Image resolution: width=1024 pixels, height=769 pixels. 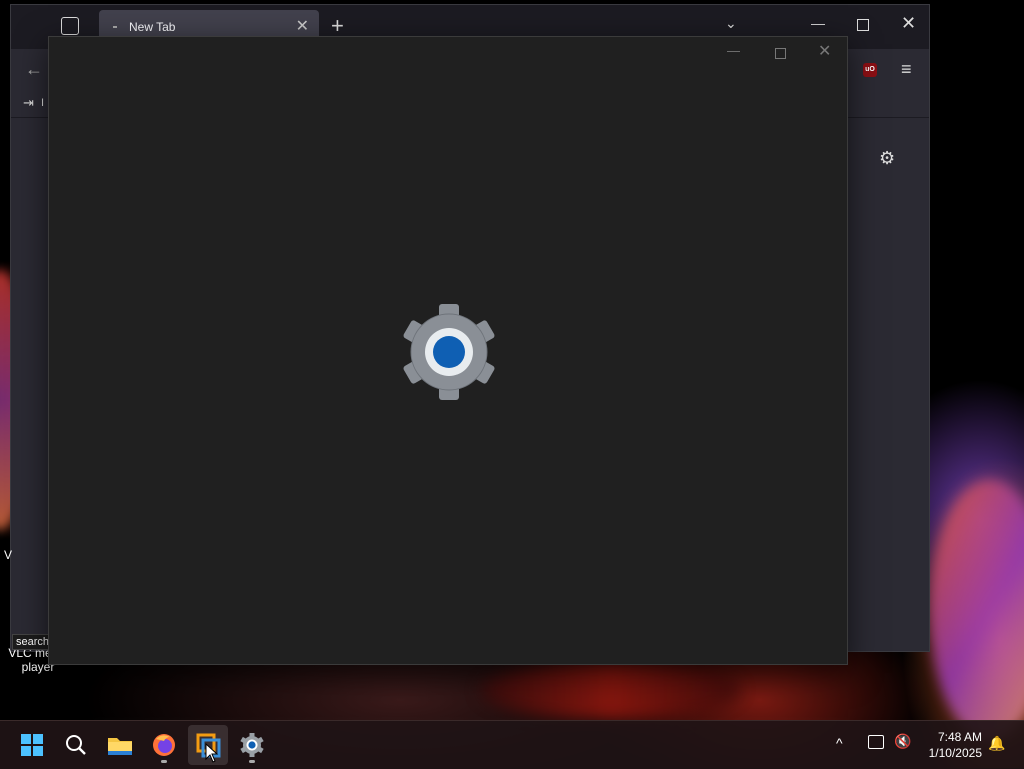 What do you see at coordinates (512, 744) in the screenshot?
I see `taskbar: ^ 🔇 7:48 AM 1/10/2025 🔔` at bounding box center [512, 744].